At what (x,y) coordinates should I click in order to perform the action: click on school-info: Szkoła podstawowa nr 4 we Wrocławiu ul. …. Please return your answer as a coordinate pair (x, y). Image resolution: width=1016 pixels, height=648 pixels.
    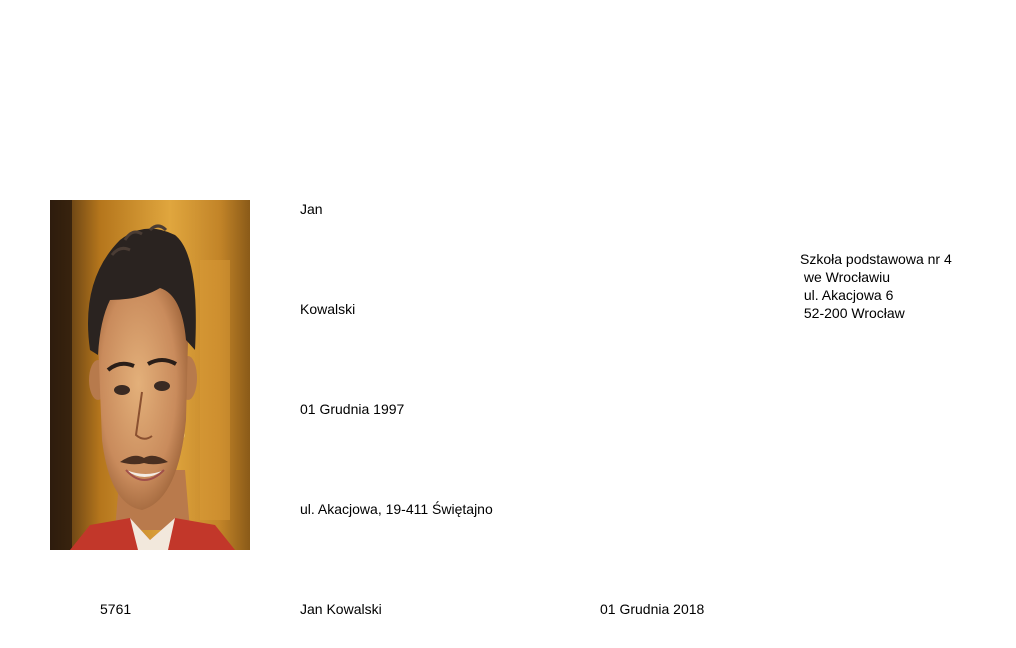
    Looking at the image, I should click on (876, 286).